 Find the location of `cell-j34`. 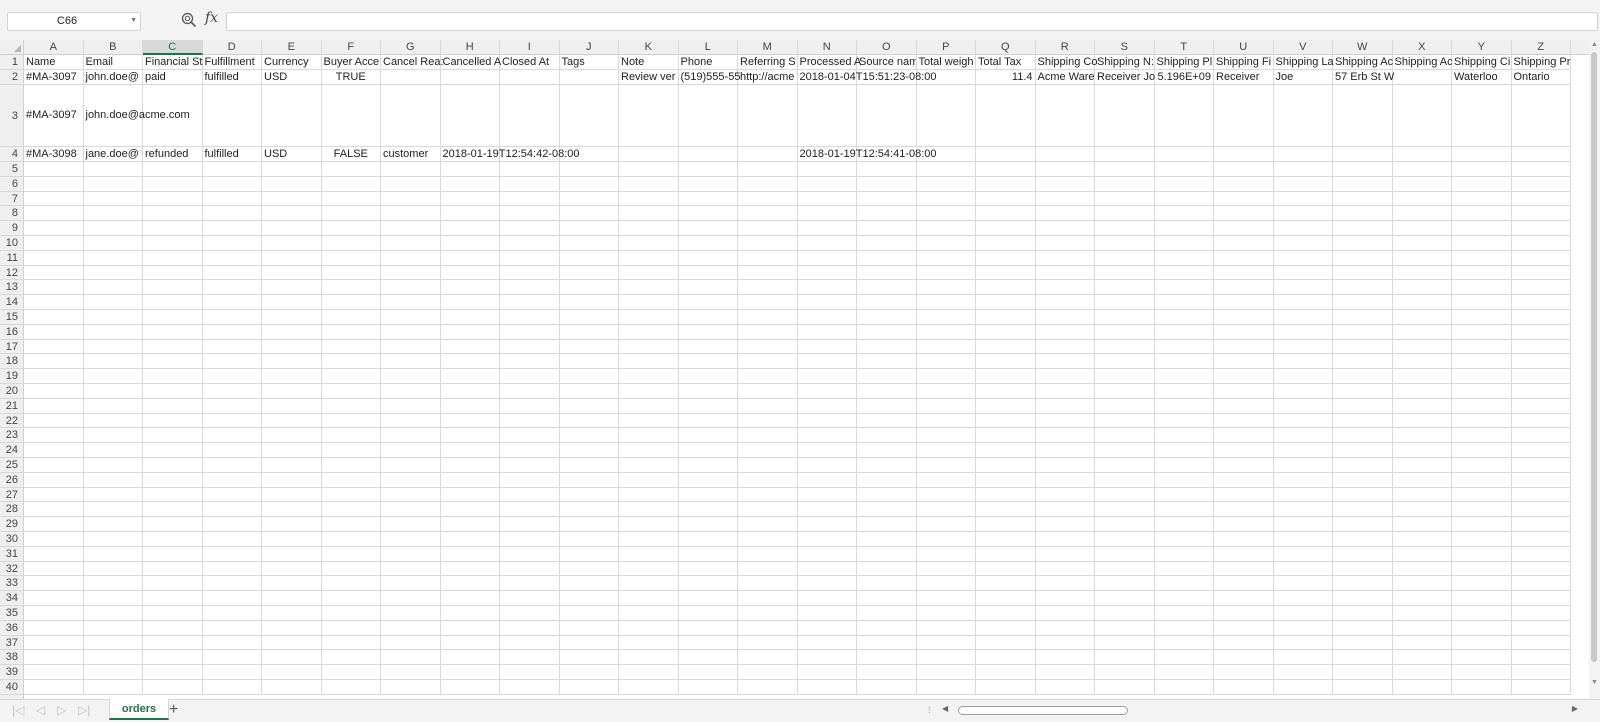

cell-j34 is located at coordinates (589, 598).